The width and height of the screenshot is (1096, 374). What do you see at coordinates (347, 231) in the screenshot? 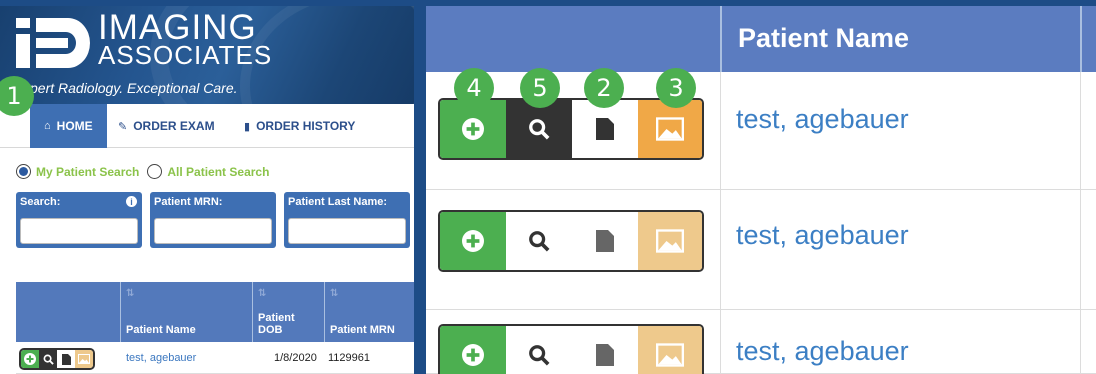
I see `last-name-input` at bounding box center [347, 231].